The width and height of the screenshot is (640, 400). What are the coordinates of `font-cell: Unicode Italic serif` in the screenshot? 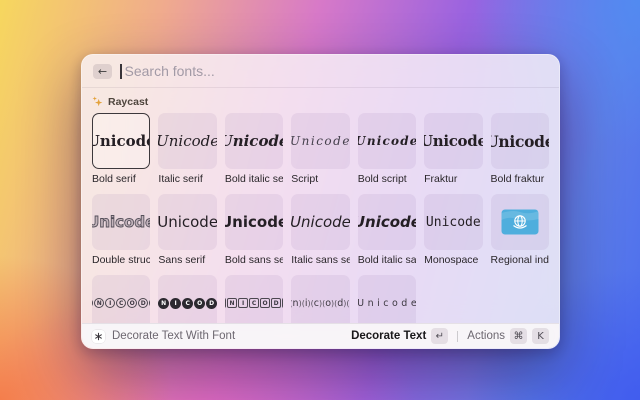 It's located at (187, 149).